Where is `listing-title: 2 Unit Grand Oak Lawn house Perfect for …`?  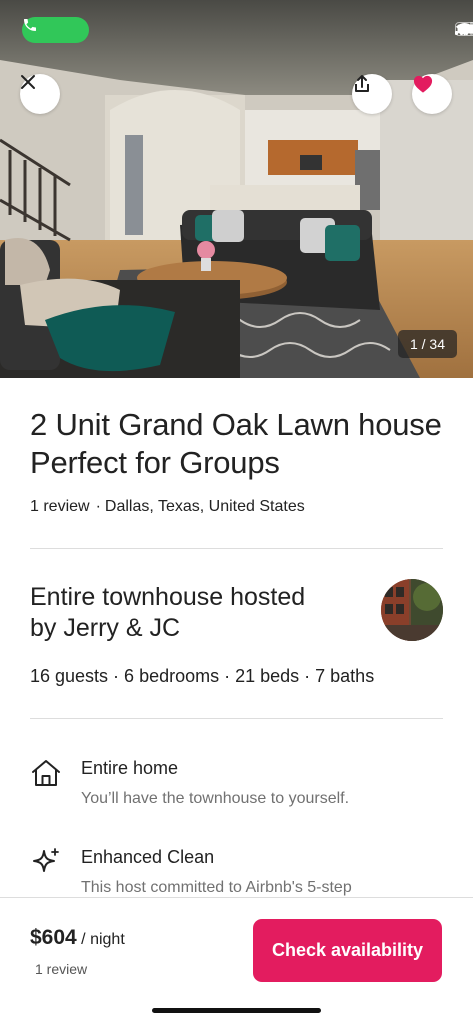
listing-title: 2 Unit Grand Oak Lawn house Perfect for … is located at coordinates (236, 444).